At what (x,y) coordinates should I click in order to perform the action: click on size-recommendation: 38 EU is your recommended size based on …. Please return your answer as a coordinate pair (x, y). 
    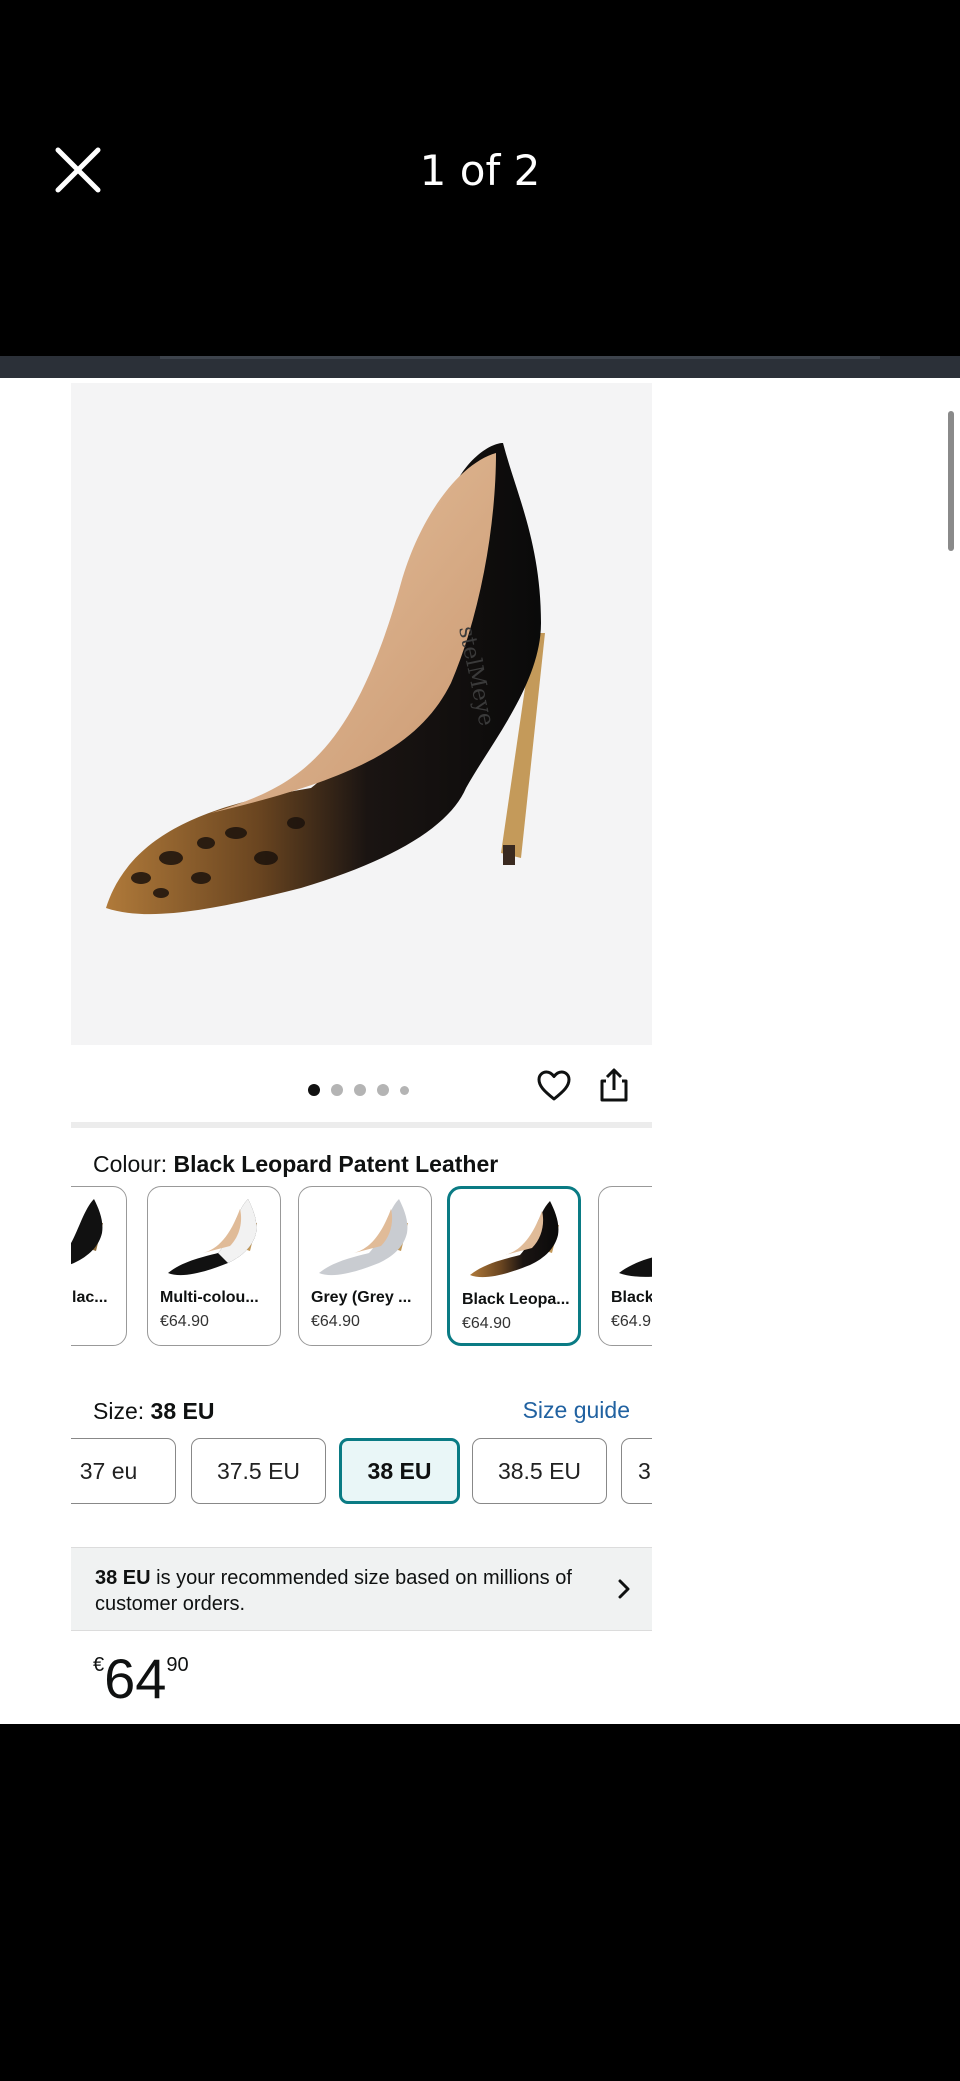
    Looking at the image, I should click on (361, 1589).